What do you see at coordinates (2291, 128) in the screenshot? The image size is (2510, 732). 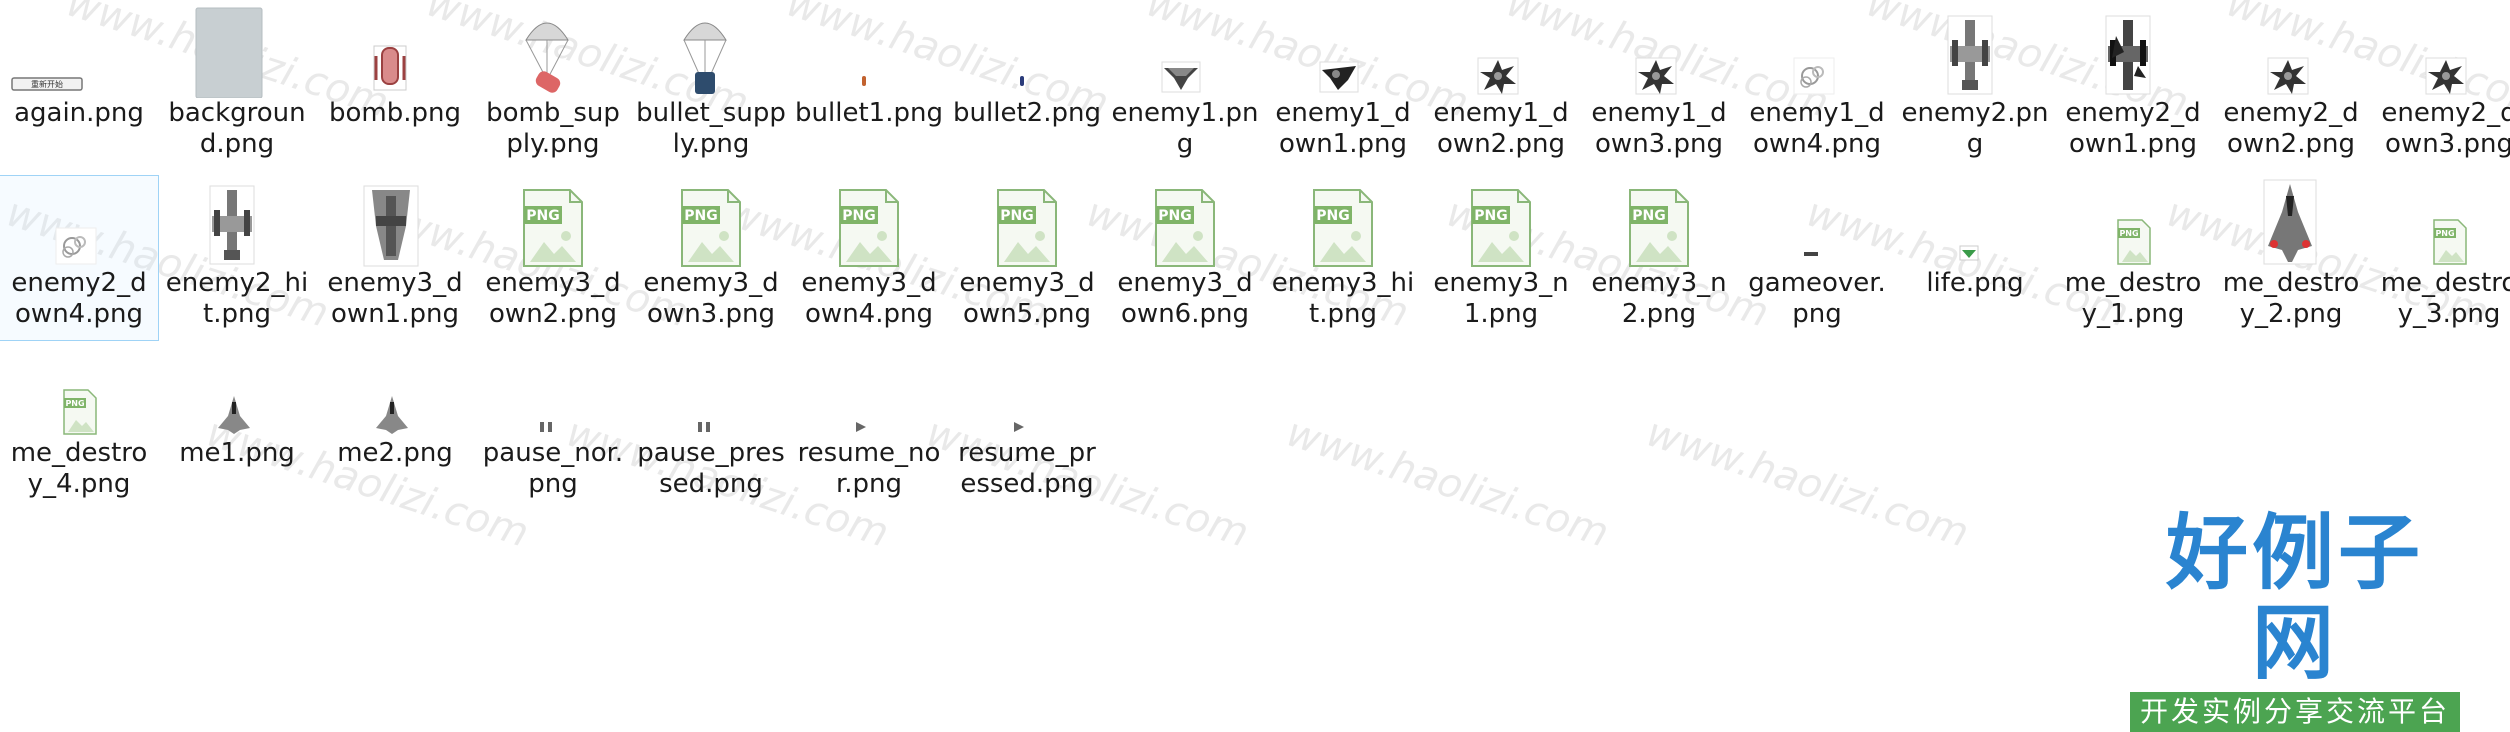 I see `file-name-label: enemy2_down2.png` at bounding box center [2291, 128].